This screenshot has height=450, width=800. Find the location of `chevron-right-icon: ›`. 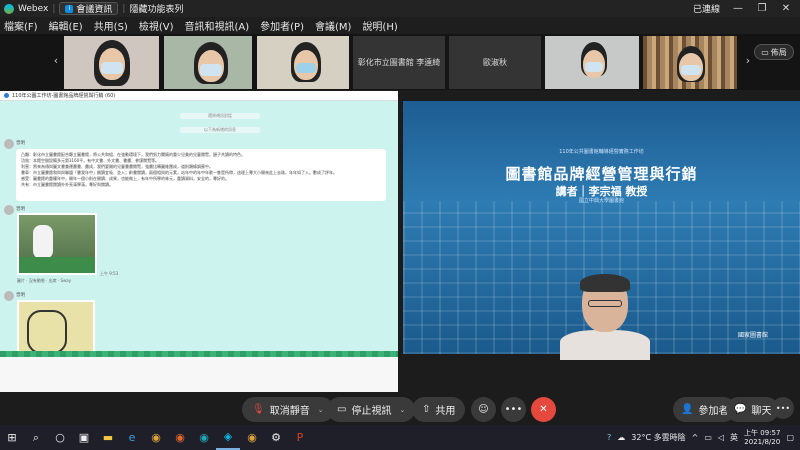

chevron-right-icon: › is located at coordinates (748, 60).